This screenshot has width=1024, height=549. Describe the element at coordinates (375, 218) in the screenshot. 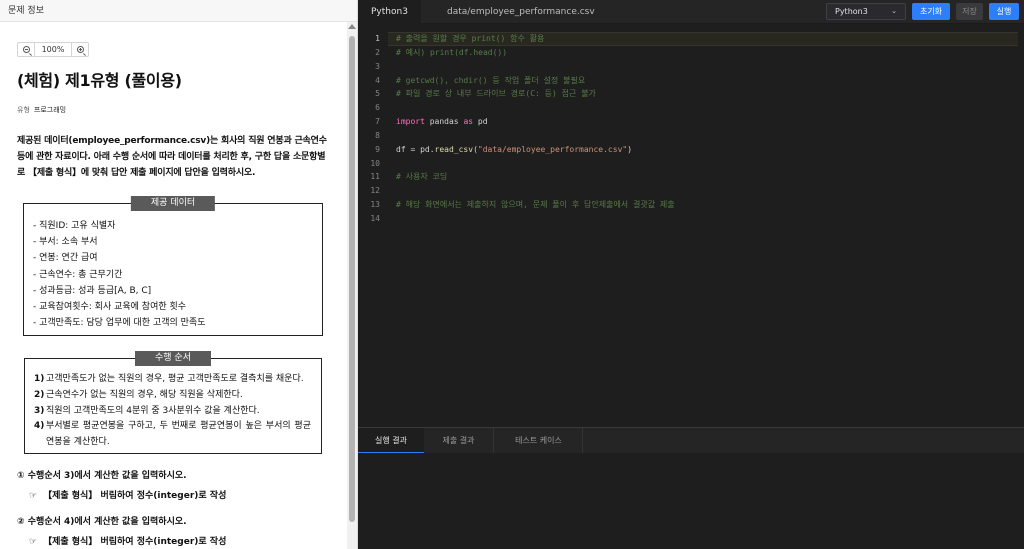

I see `line-number: 14` at that location.